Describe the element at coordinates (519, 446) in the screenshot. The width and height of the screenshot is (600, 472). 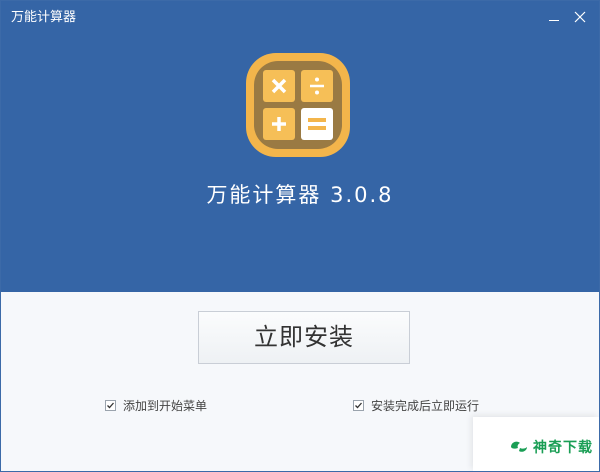
I see `shenqi-logo-icon` at that location.